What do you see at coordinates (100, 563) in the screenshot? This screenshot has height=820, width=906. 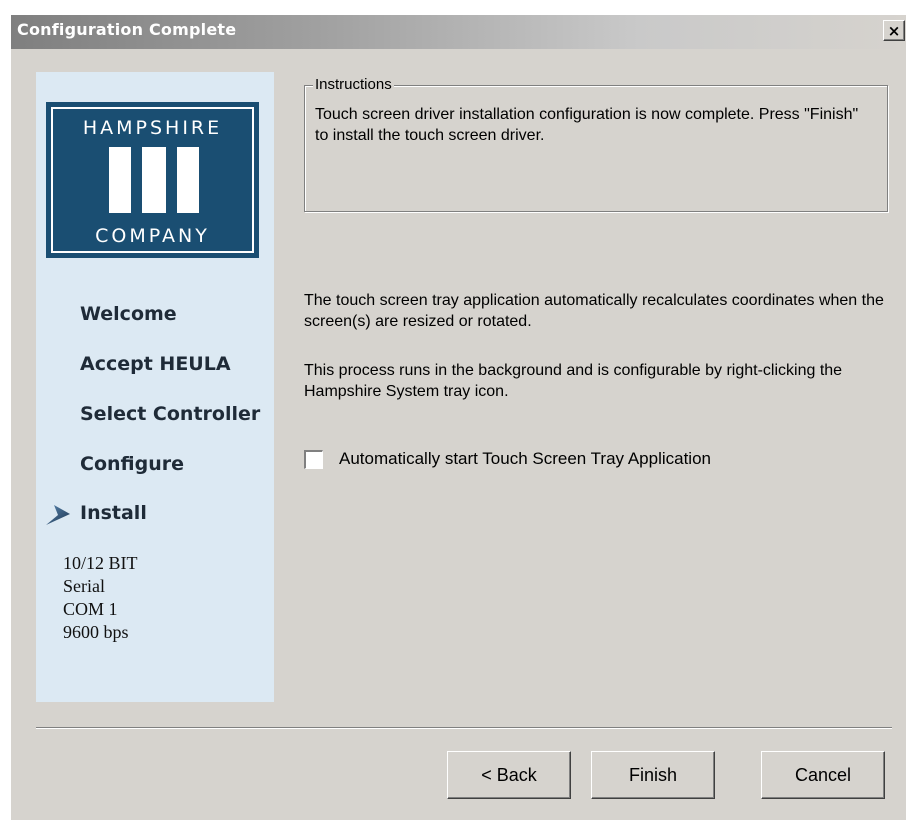 I see `info-bit: 10/12 BIT` at bounding box center [100, 563].